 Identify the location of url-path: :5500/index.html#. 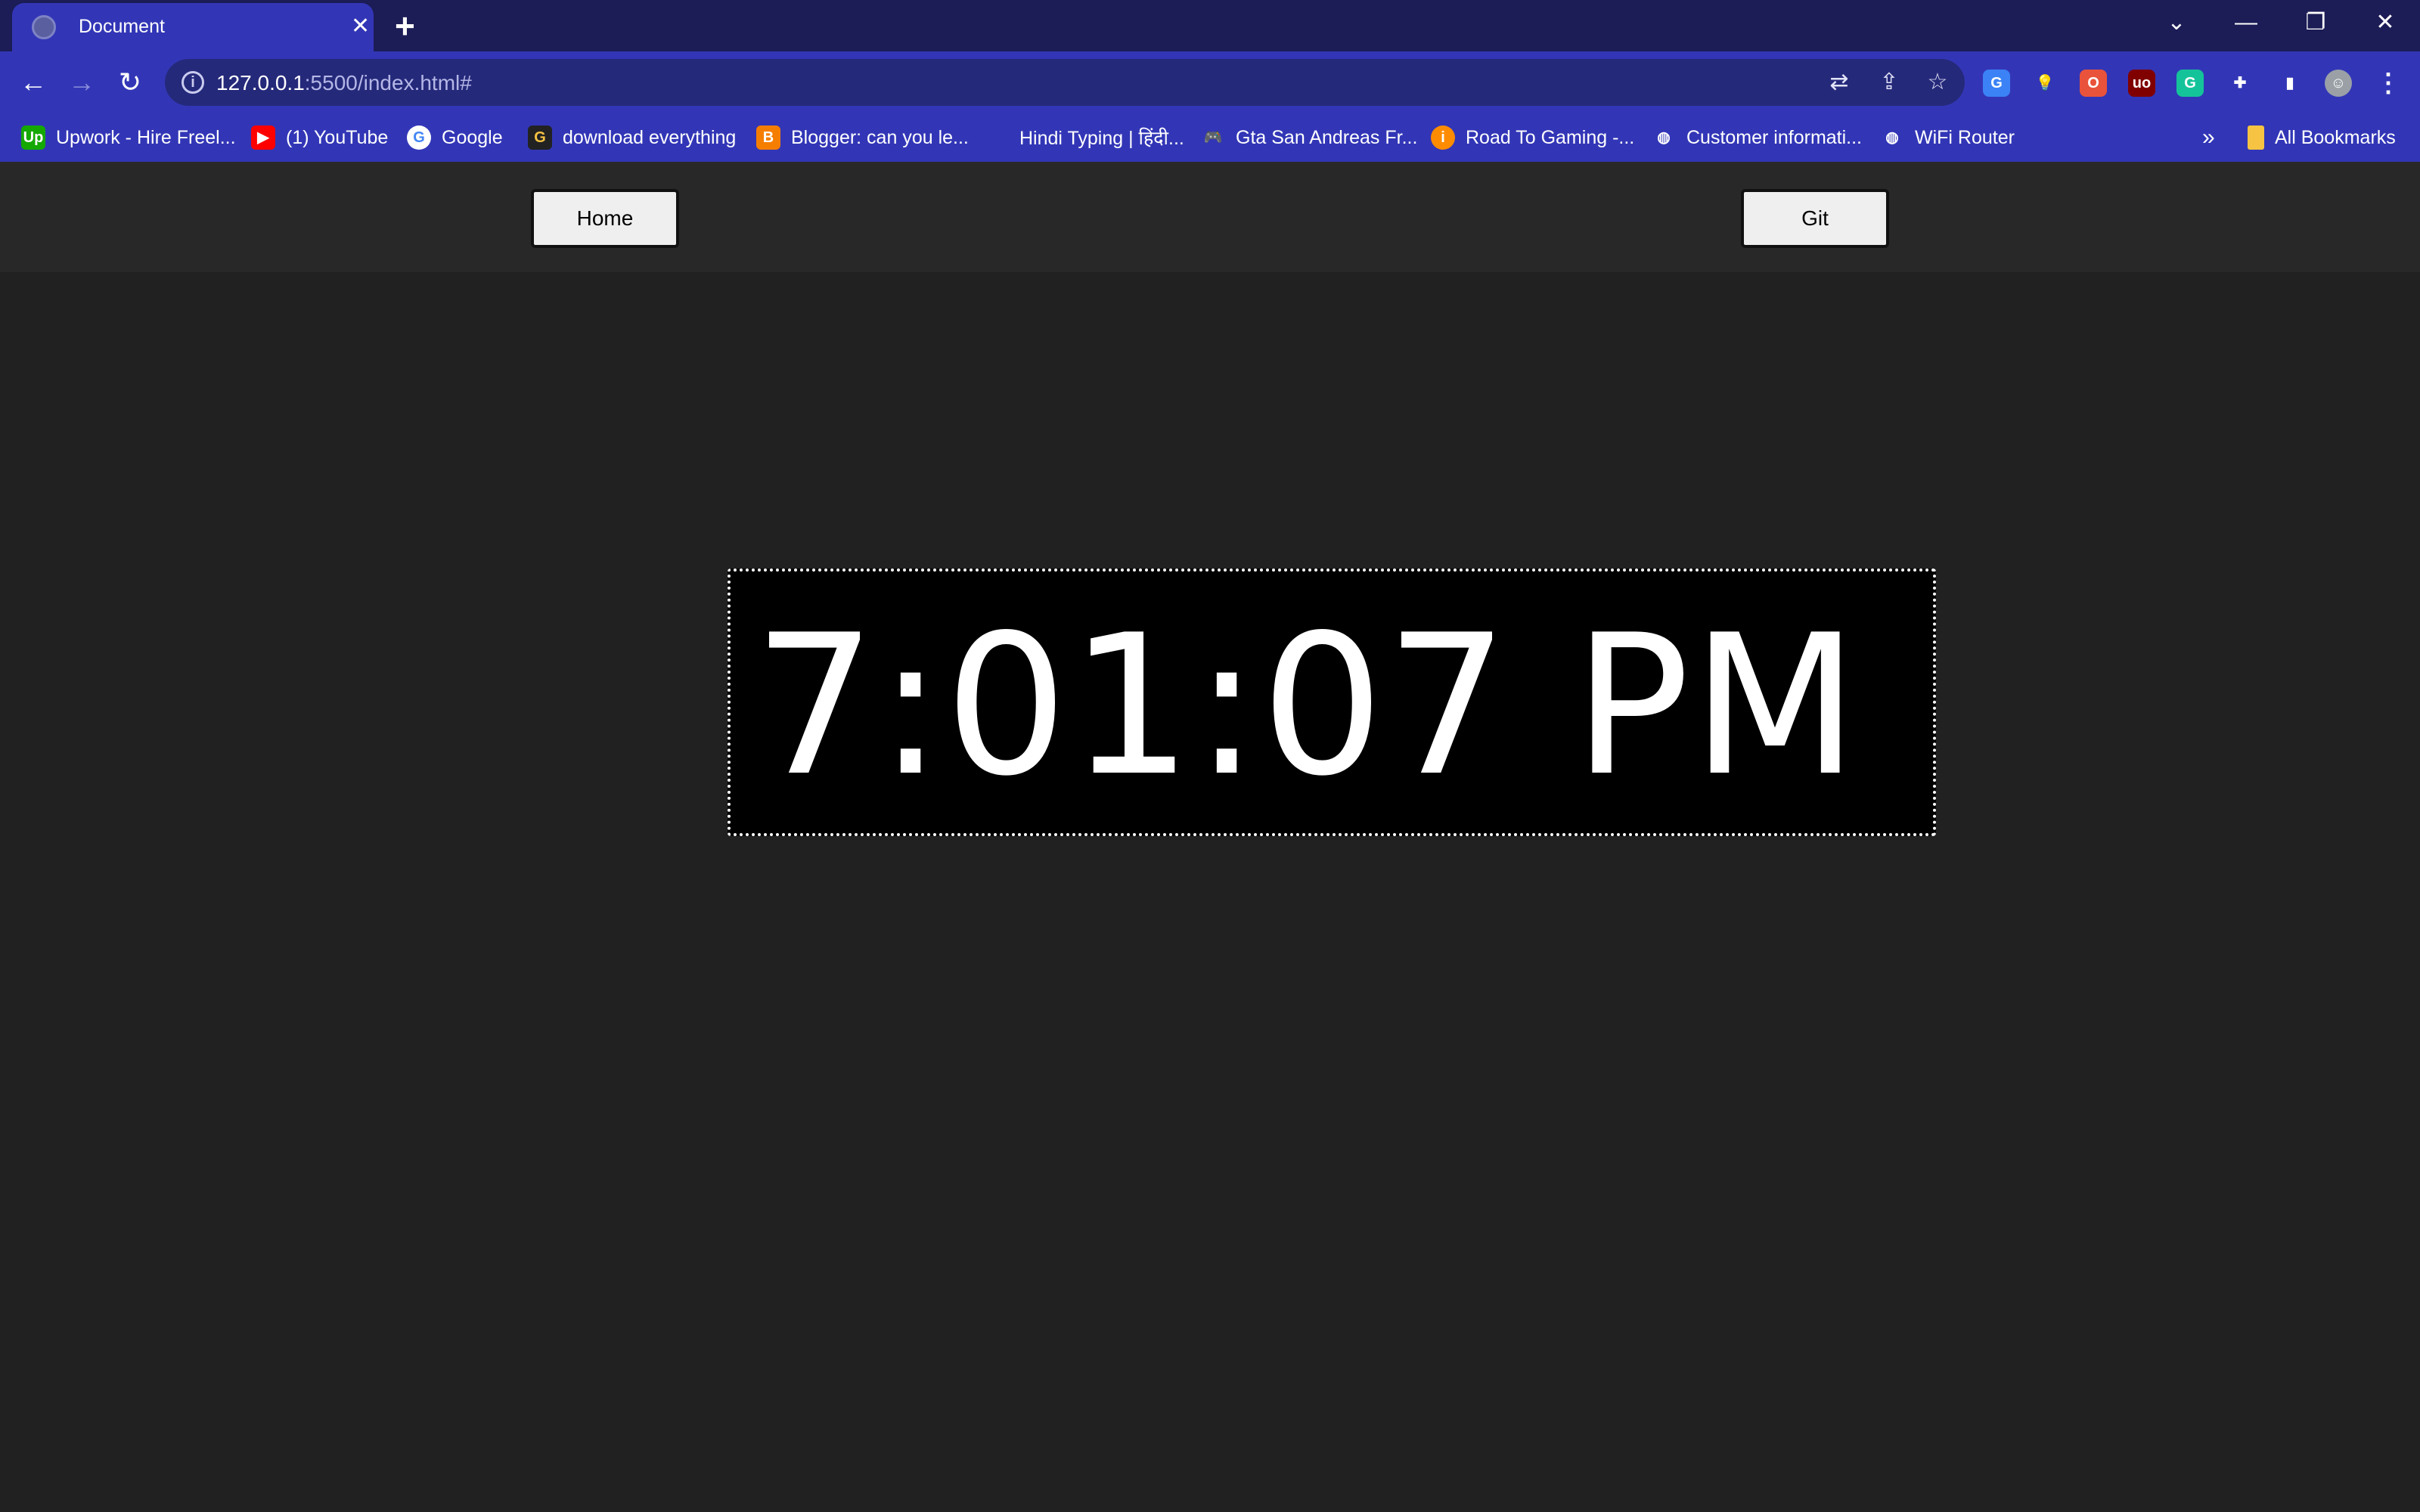
(388, 82).